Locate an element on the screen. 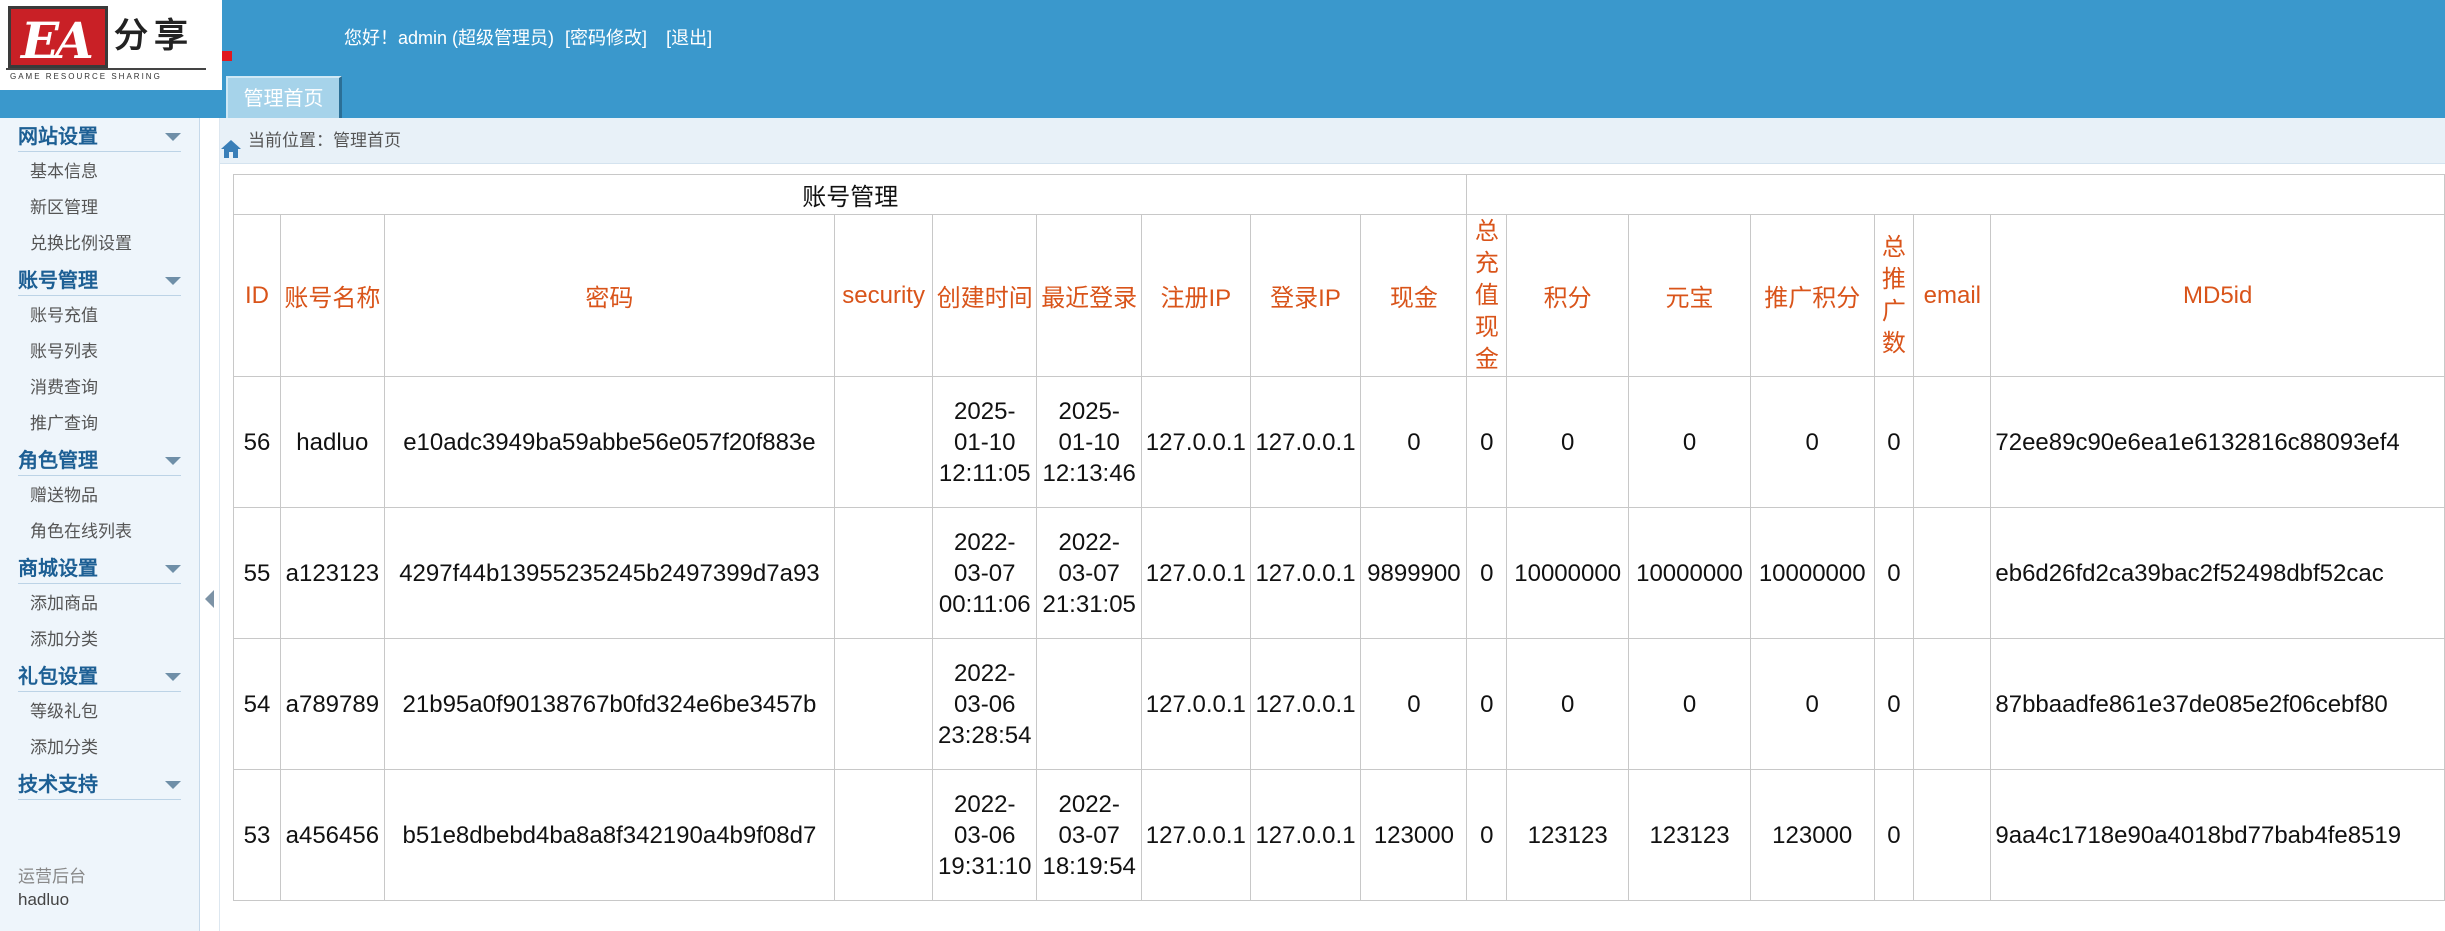 This screenshot has height=931, width=2445. sidebar-group: 商城设置添加商品 添加分类 is located at coordinates (99, 604).